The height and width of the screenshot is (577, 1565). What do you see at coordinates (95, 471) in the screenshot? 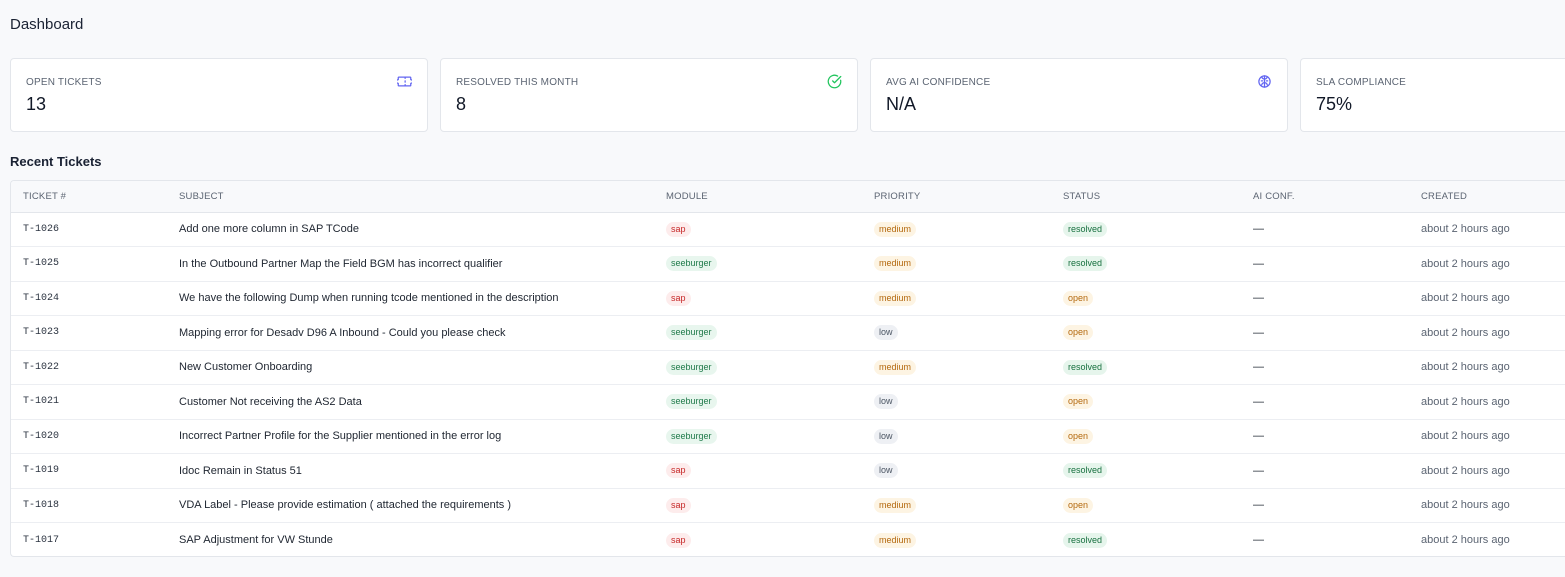
I see `ticket-id: T-1019` at bounding box center [95, 471].